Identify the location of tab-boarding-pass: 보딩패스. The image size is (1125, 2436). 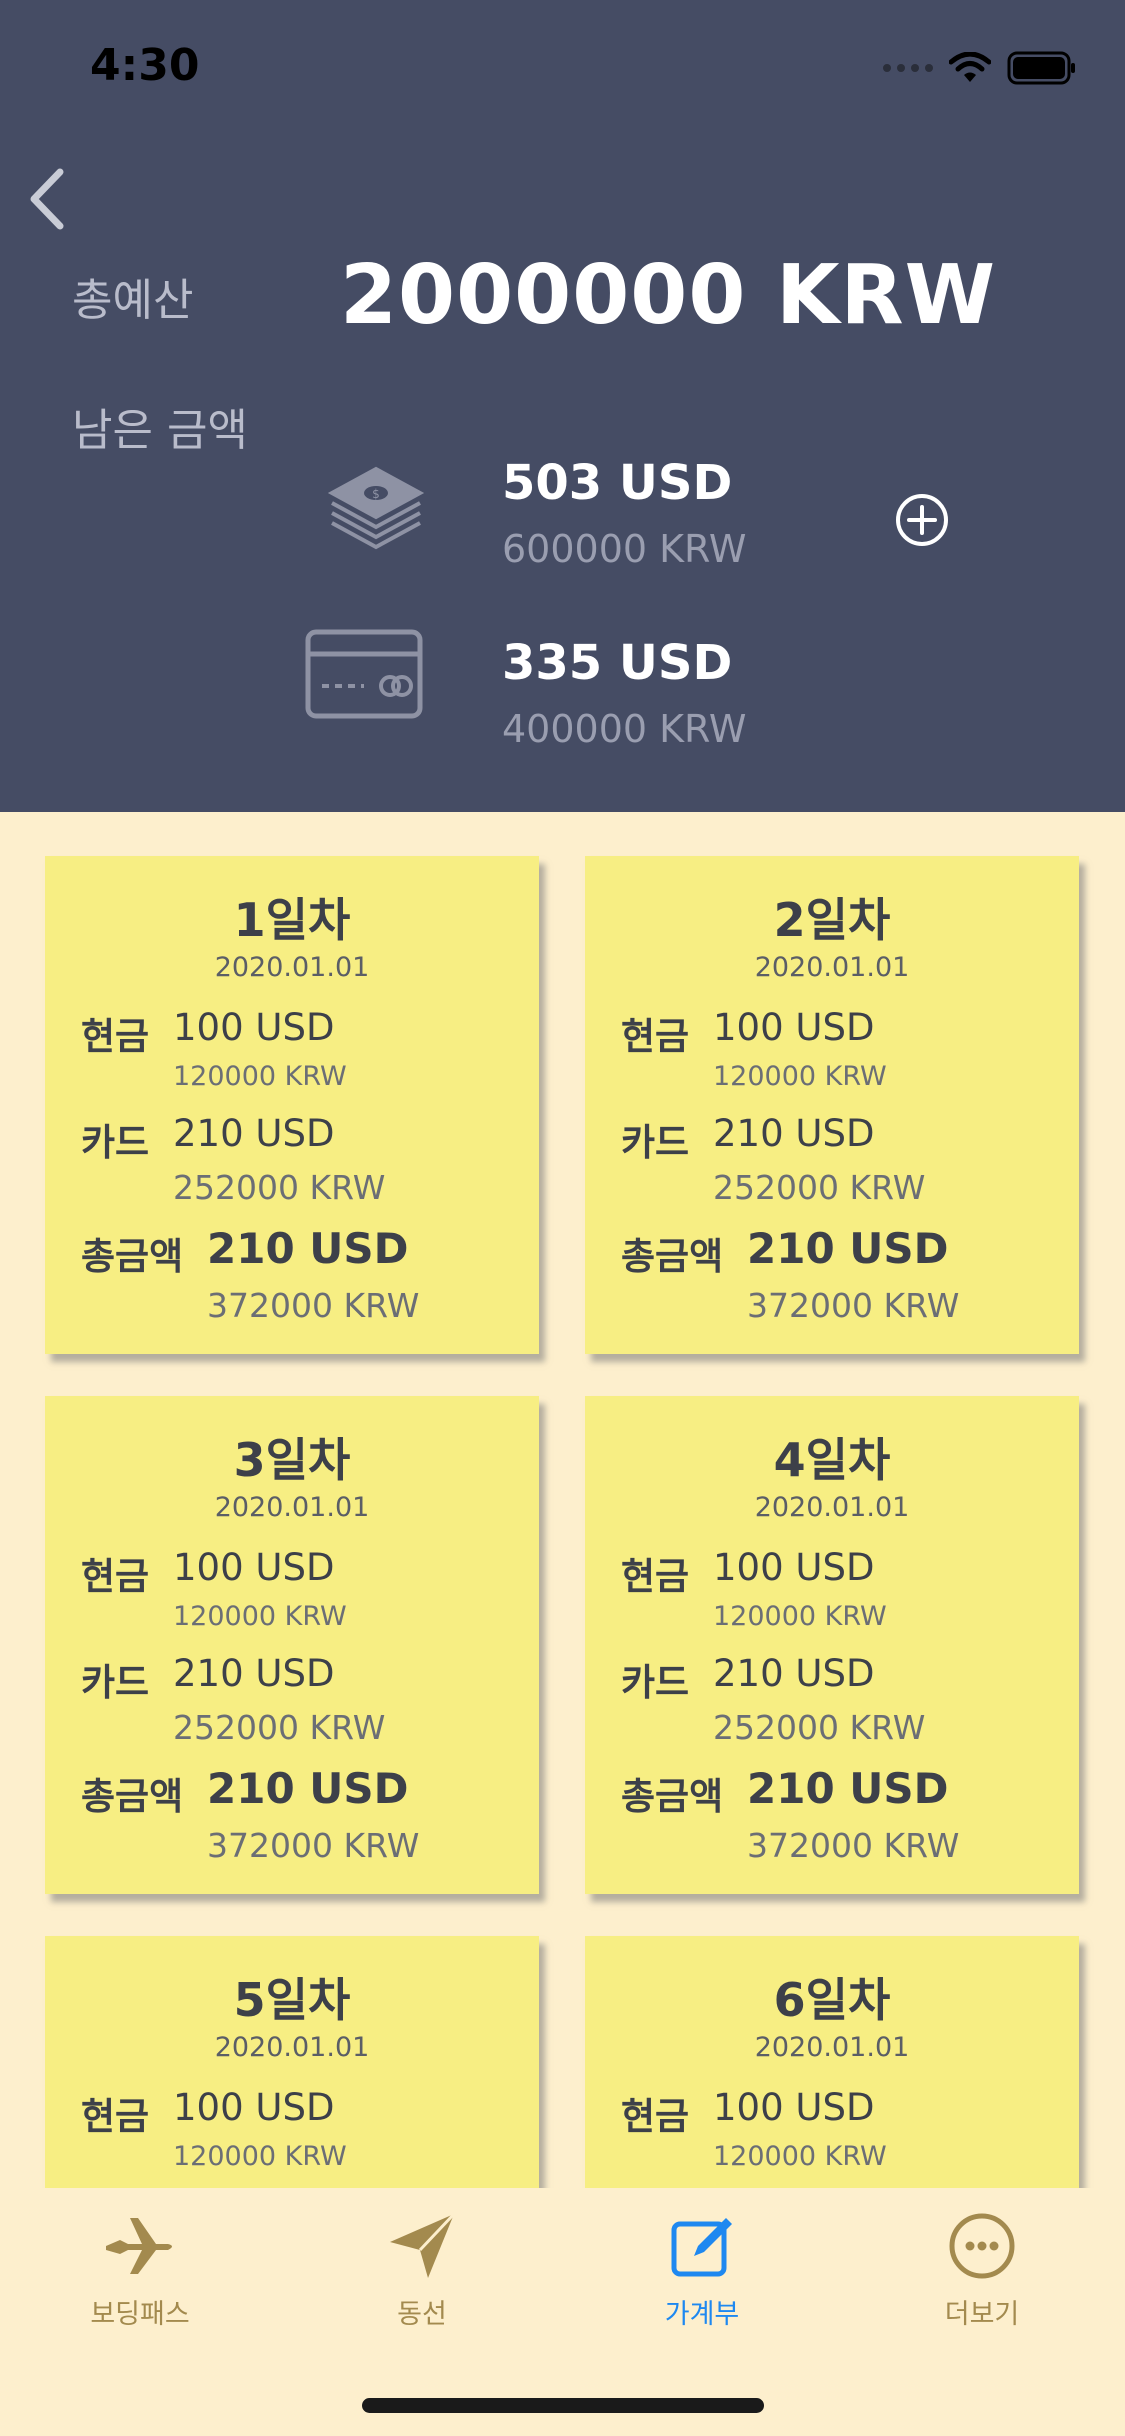
(140, 2270).